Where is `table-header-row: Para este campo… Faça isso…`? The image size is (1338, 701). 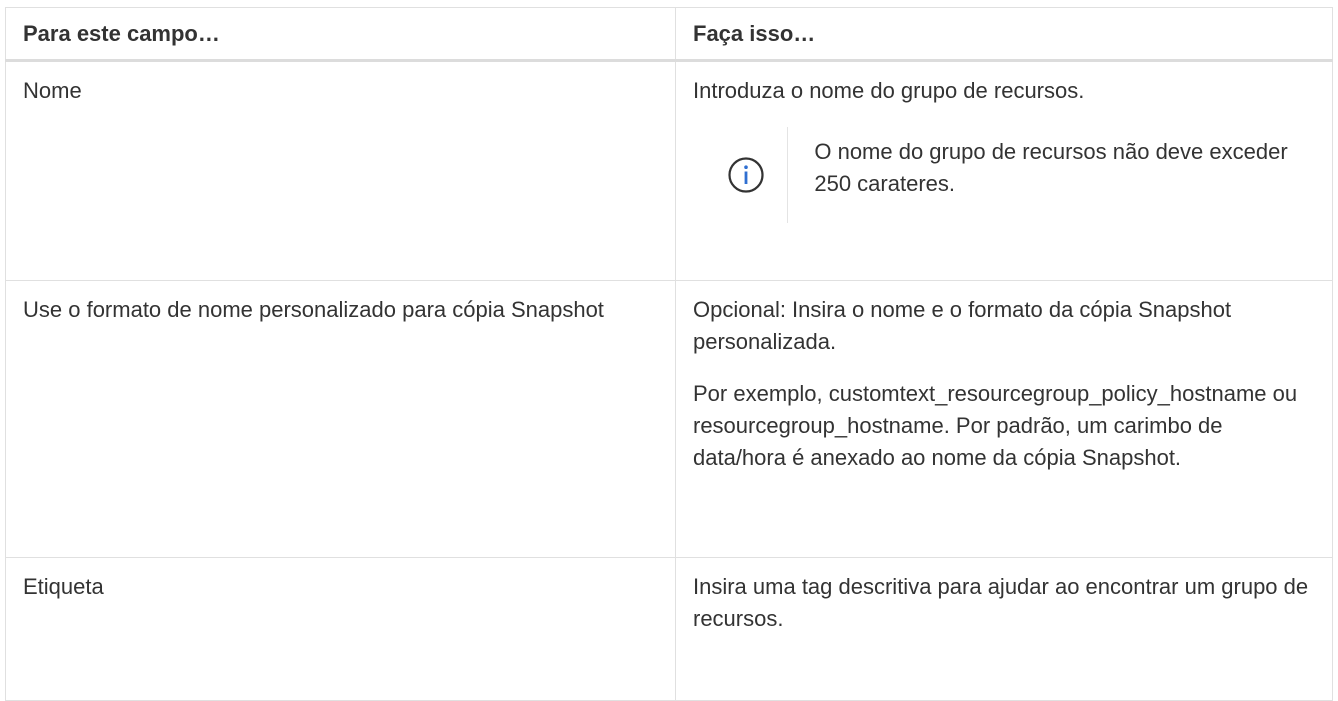 table-header-row: Para este campo… Faça isso… is located at coordinates (669, 34).